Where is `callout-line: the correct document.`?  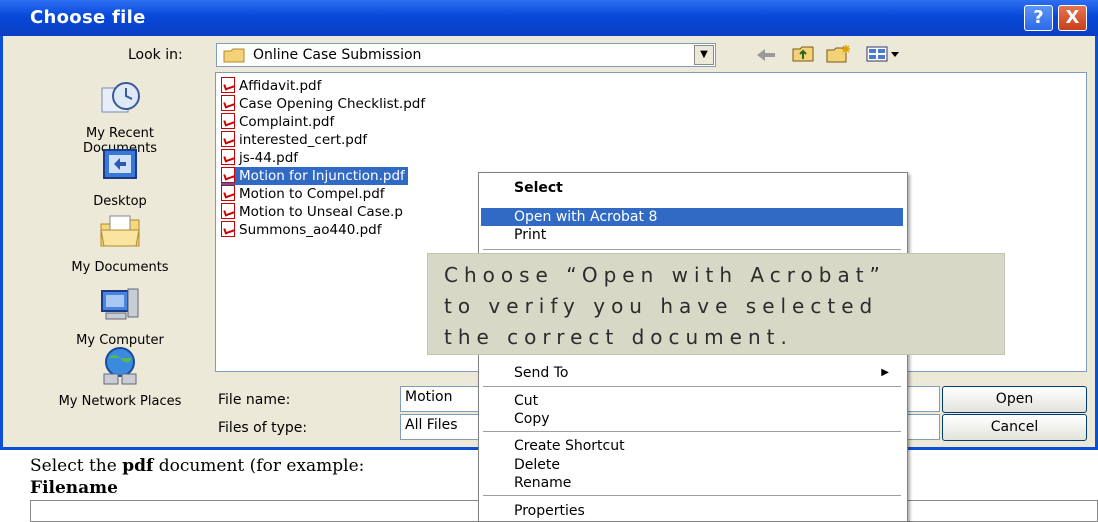 callout-line: the correct document. is located at coordinates (618, 337).